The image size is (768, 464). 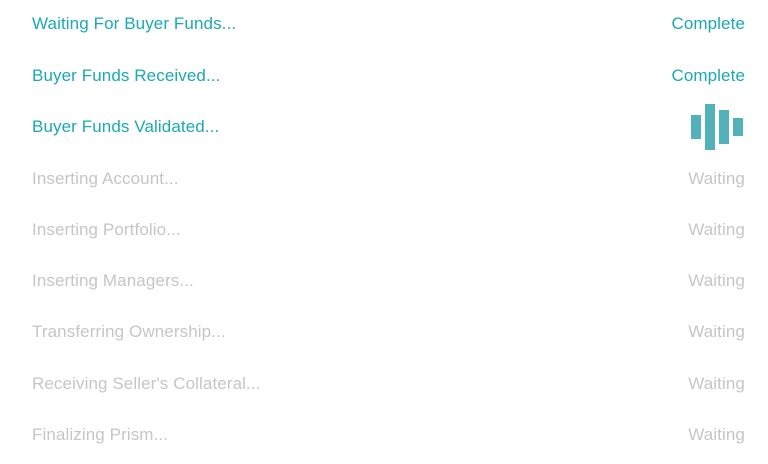 I want to click on step-row-receiving-sellers-collateral: Receiving Seller's Collateral... Waiting, so click(x=388, y=384).